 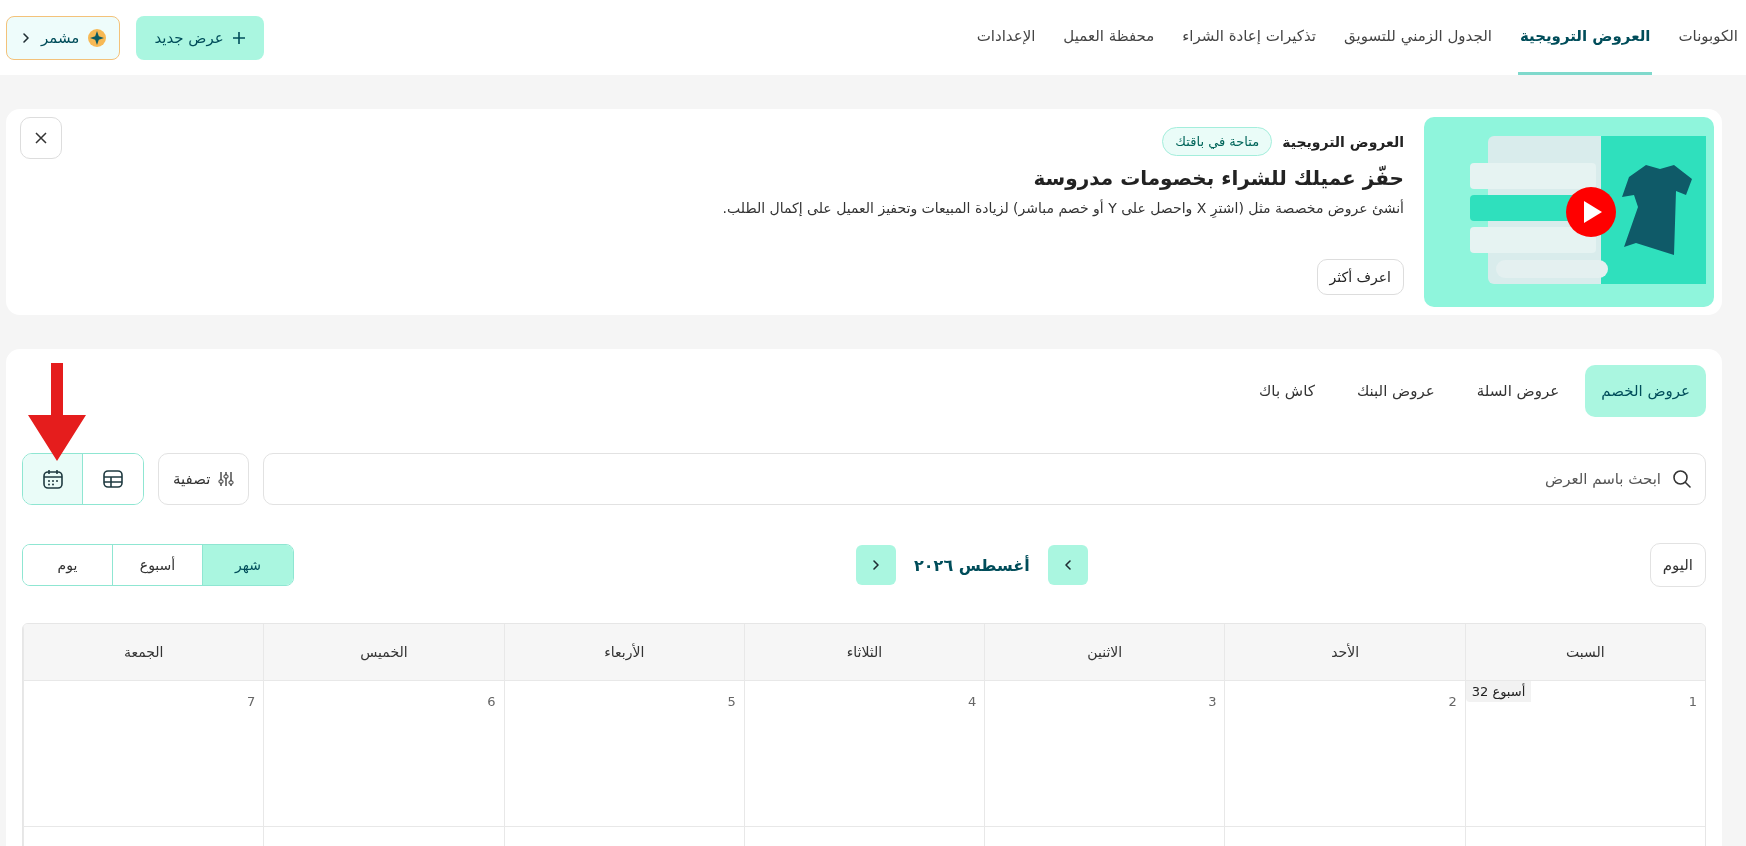 What do you see at coordinates (1062, 208) in the screenshot?
I see `banner-description: أنشئ عروض مخصصة مثل (اشترِ X واحصل على Y أو خصم مباشر) لزيادة المبيعات وتحفيز العميل على إكمال الطلب.` at bounding box center [1062, 208].